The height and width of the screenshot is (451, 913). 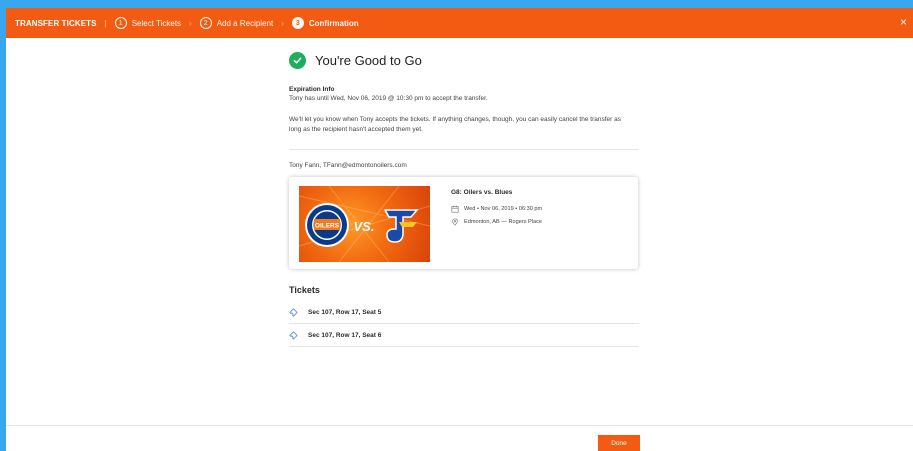 I want to click on step-label: Add a Recipient, so click(x=245, y=23).